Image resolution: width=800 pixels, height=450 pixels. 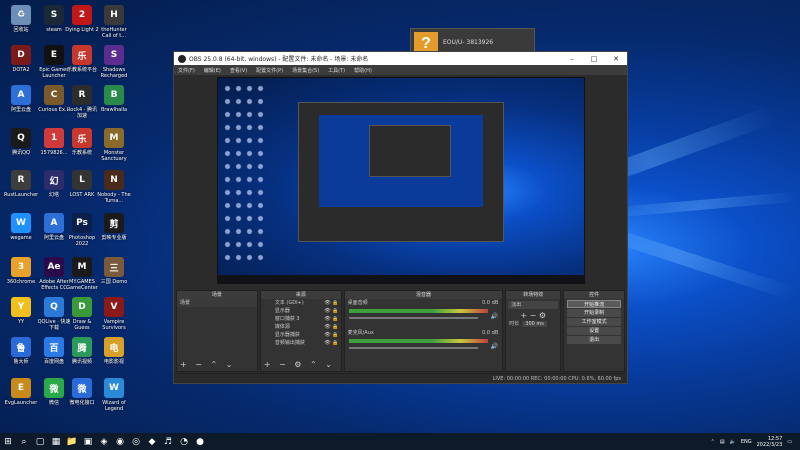 What do you see at coordinates (21, 271) in the screenshot?
I see `desktop-icon: 3 360chrome` at bounding box center [21, 271].